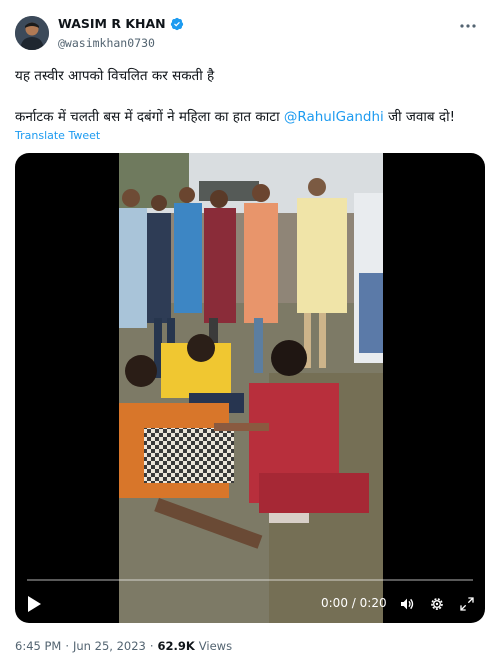 This screenshot has width=492, height=660. I want to click on profile-avatar-image, so click(32, 33).